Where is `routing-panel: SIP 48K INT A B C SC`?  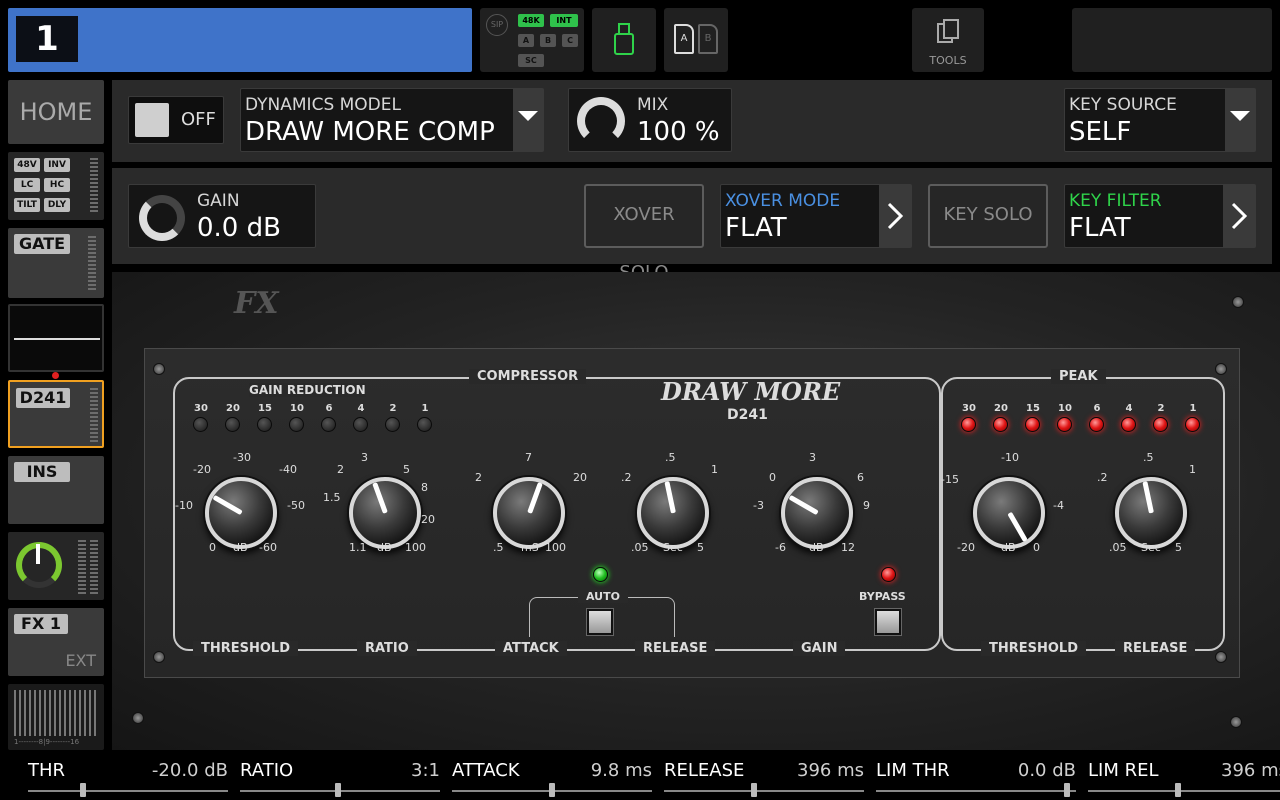 routing-panel: SIP 48K INT A B C SC is located at coordinates (532, 40).